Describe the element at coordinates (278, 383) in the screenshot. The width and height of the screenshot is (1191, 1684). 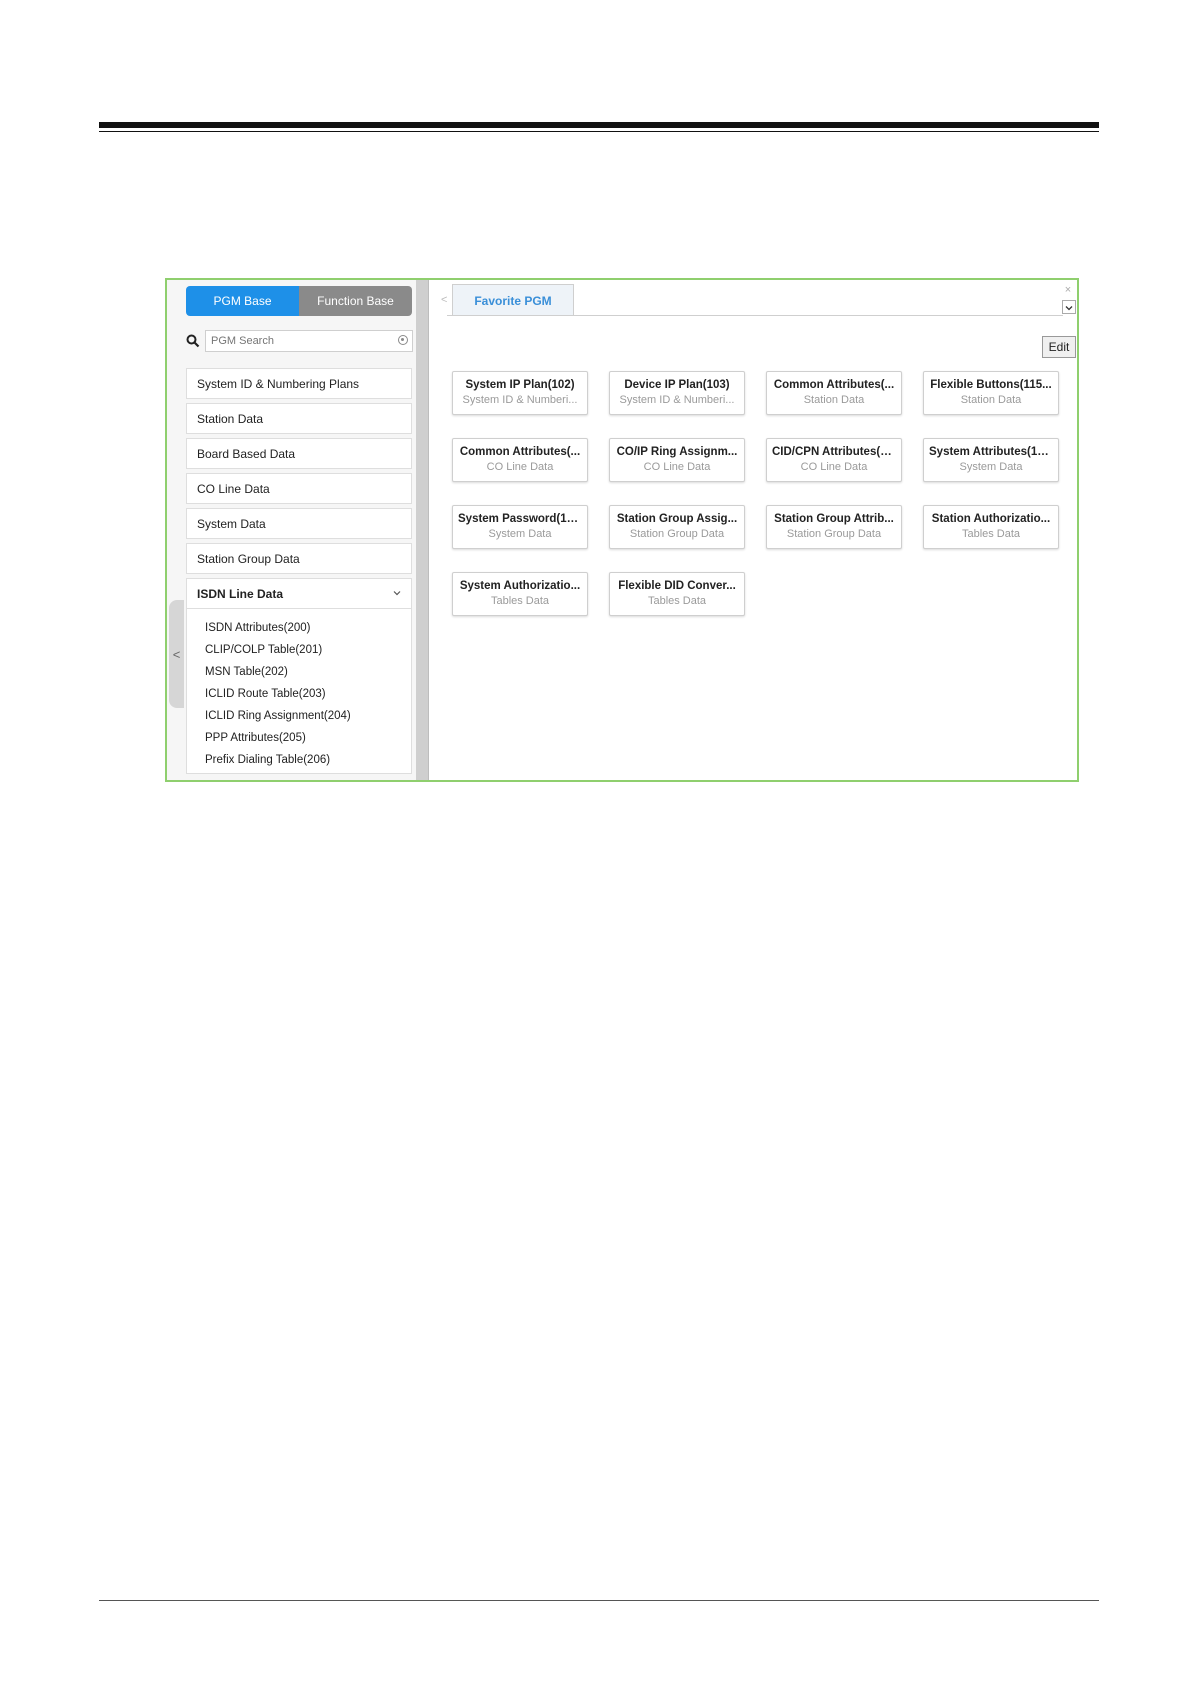
I see `menu-item-label: System ID & Numbering Plans` at that location.